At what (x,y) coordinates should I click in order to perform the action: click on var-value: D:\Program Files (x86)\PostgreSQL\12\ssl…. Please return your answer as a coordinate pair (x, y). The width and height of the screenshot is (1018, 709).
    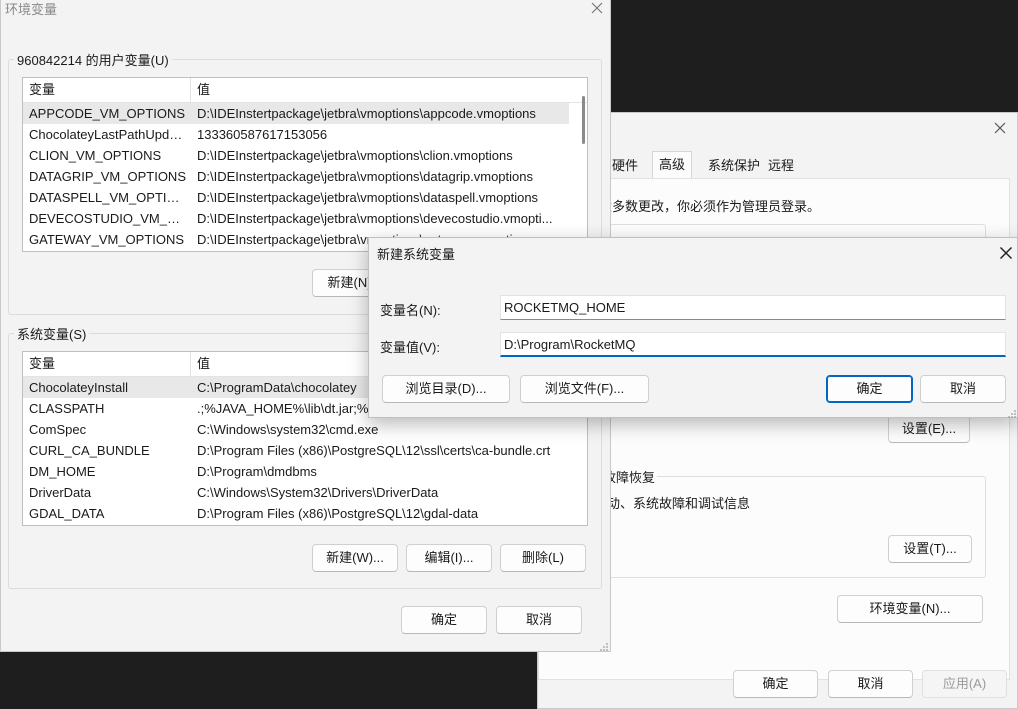
    Looking at the image, I should click on (374, 450).